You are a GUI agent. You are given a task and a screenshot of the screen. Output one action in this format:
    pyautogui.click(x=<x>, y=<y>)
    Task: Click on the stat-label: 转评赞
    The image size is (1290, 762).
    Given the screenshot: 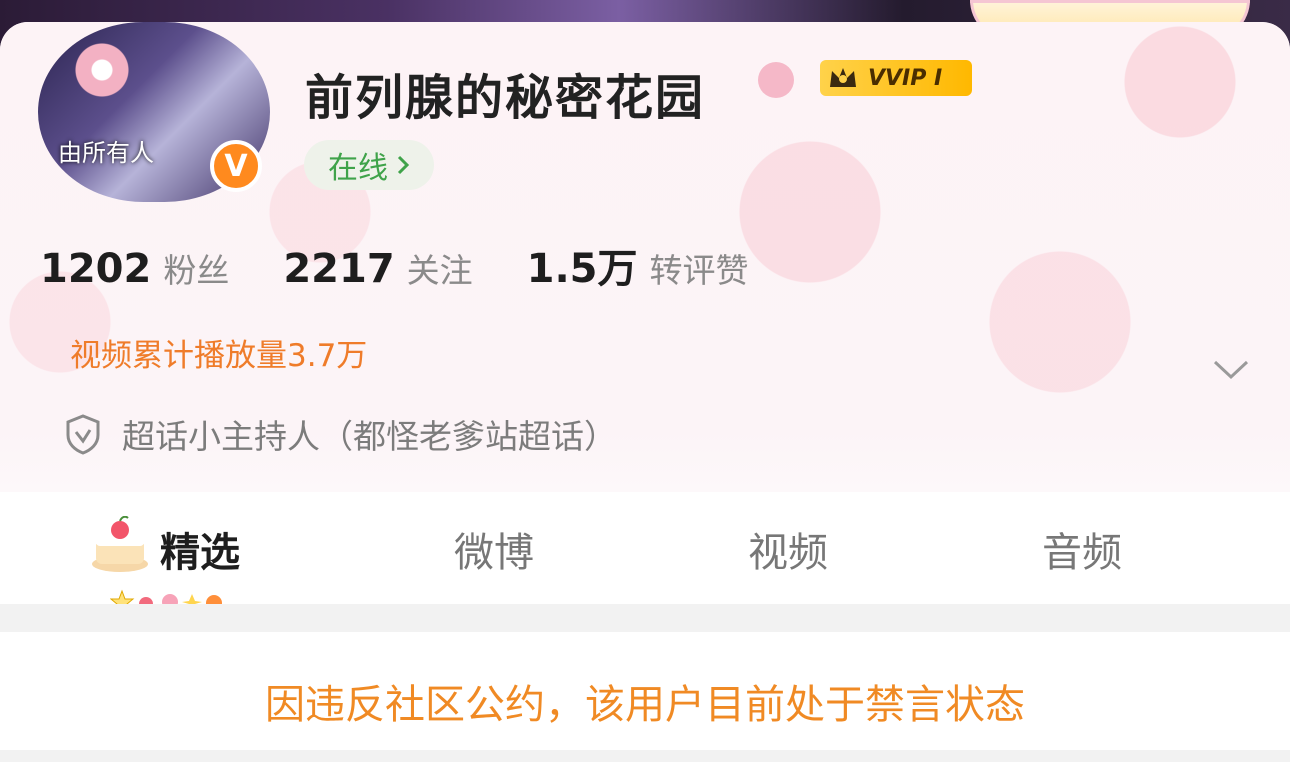 What is the action you would take?
    pyautogui.click(x=699, y=270)
    